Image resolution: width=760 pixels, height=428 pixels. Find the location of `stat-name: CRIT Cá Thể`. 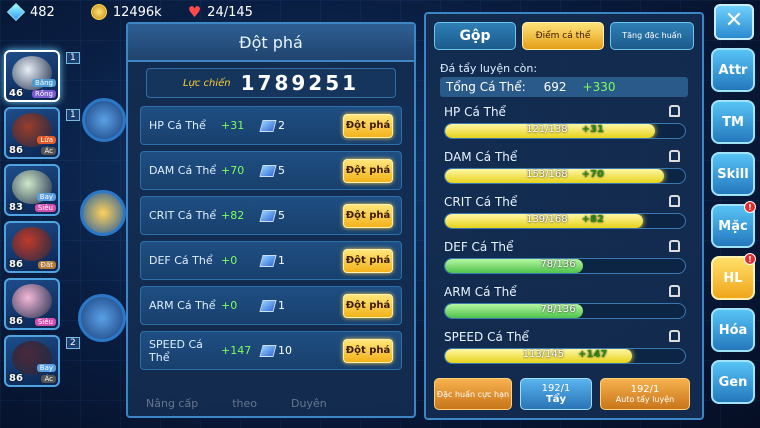

stat-name: CRIT Cá Thể is located at coordinates (481, 202).